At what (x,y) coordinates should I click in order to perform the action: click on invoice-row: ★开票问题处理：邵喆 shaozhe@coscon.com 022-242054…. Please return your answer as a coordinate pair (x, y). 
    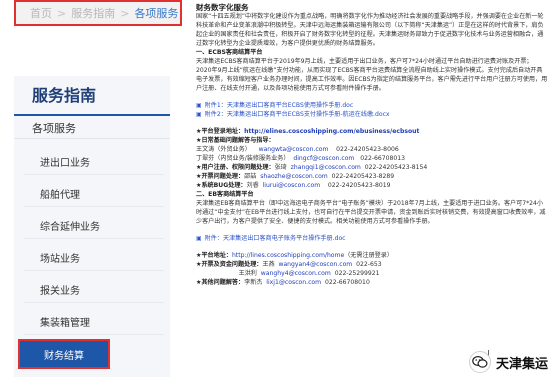
    Looking at the image, I should click on (295, 176).